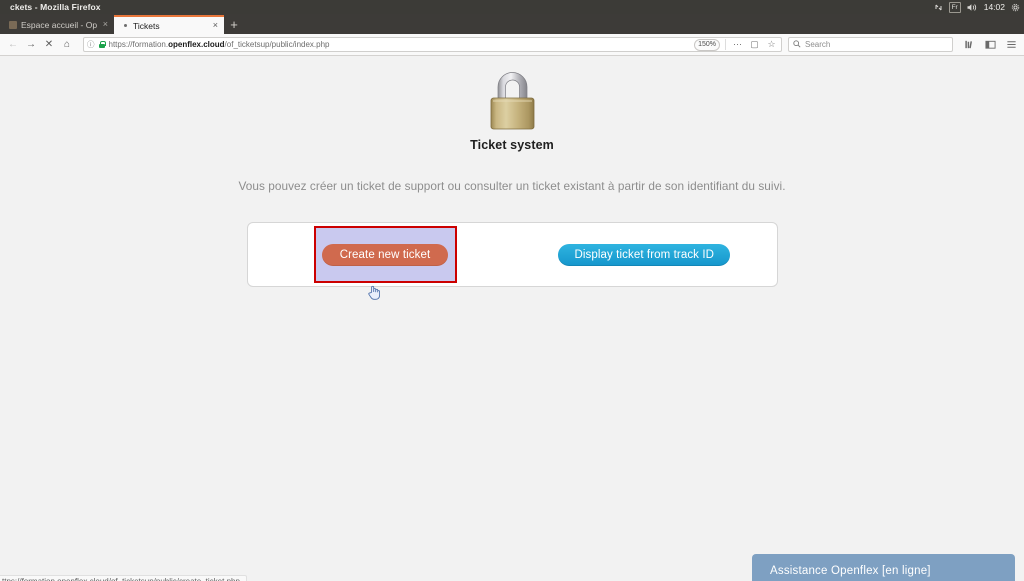 The height and width of the screenshot is (581, 1024). I want to click on back-arrow-icon: ←, so click(13, 45).